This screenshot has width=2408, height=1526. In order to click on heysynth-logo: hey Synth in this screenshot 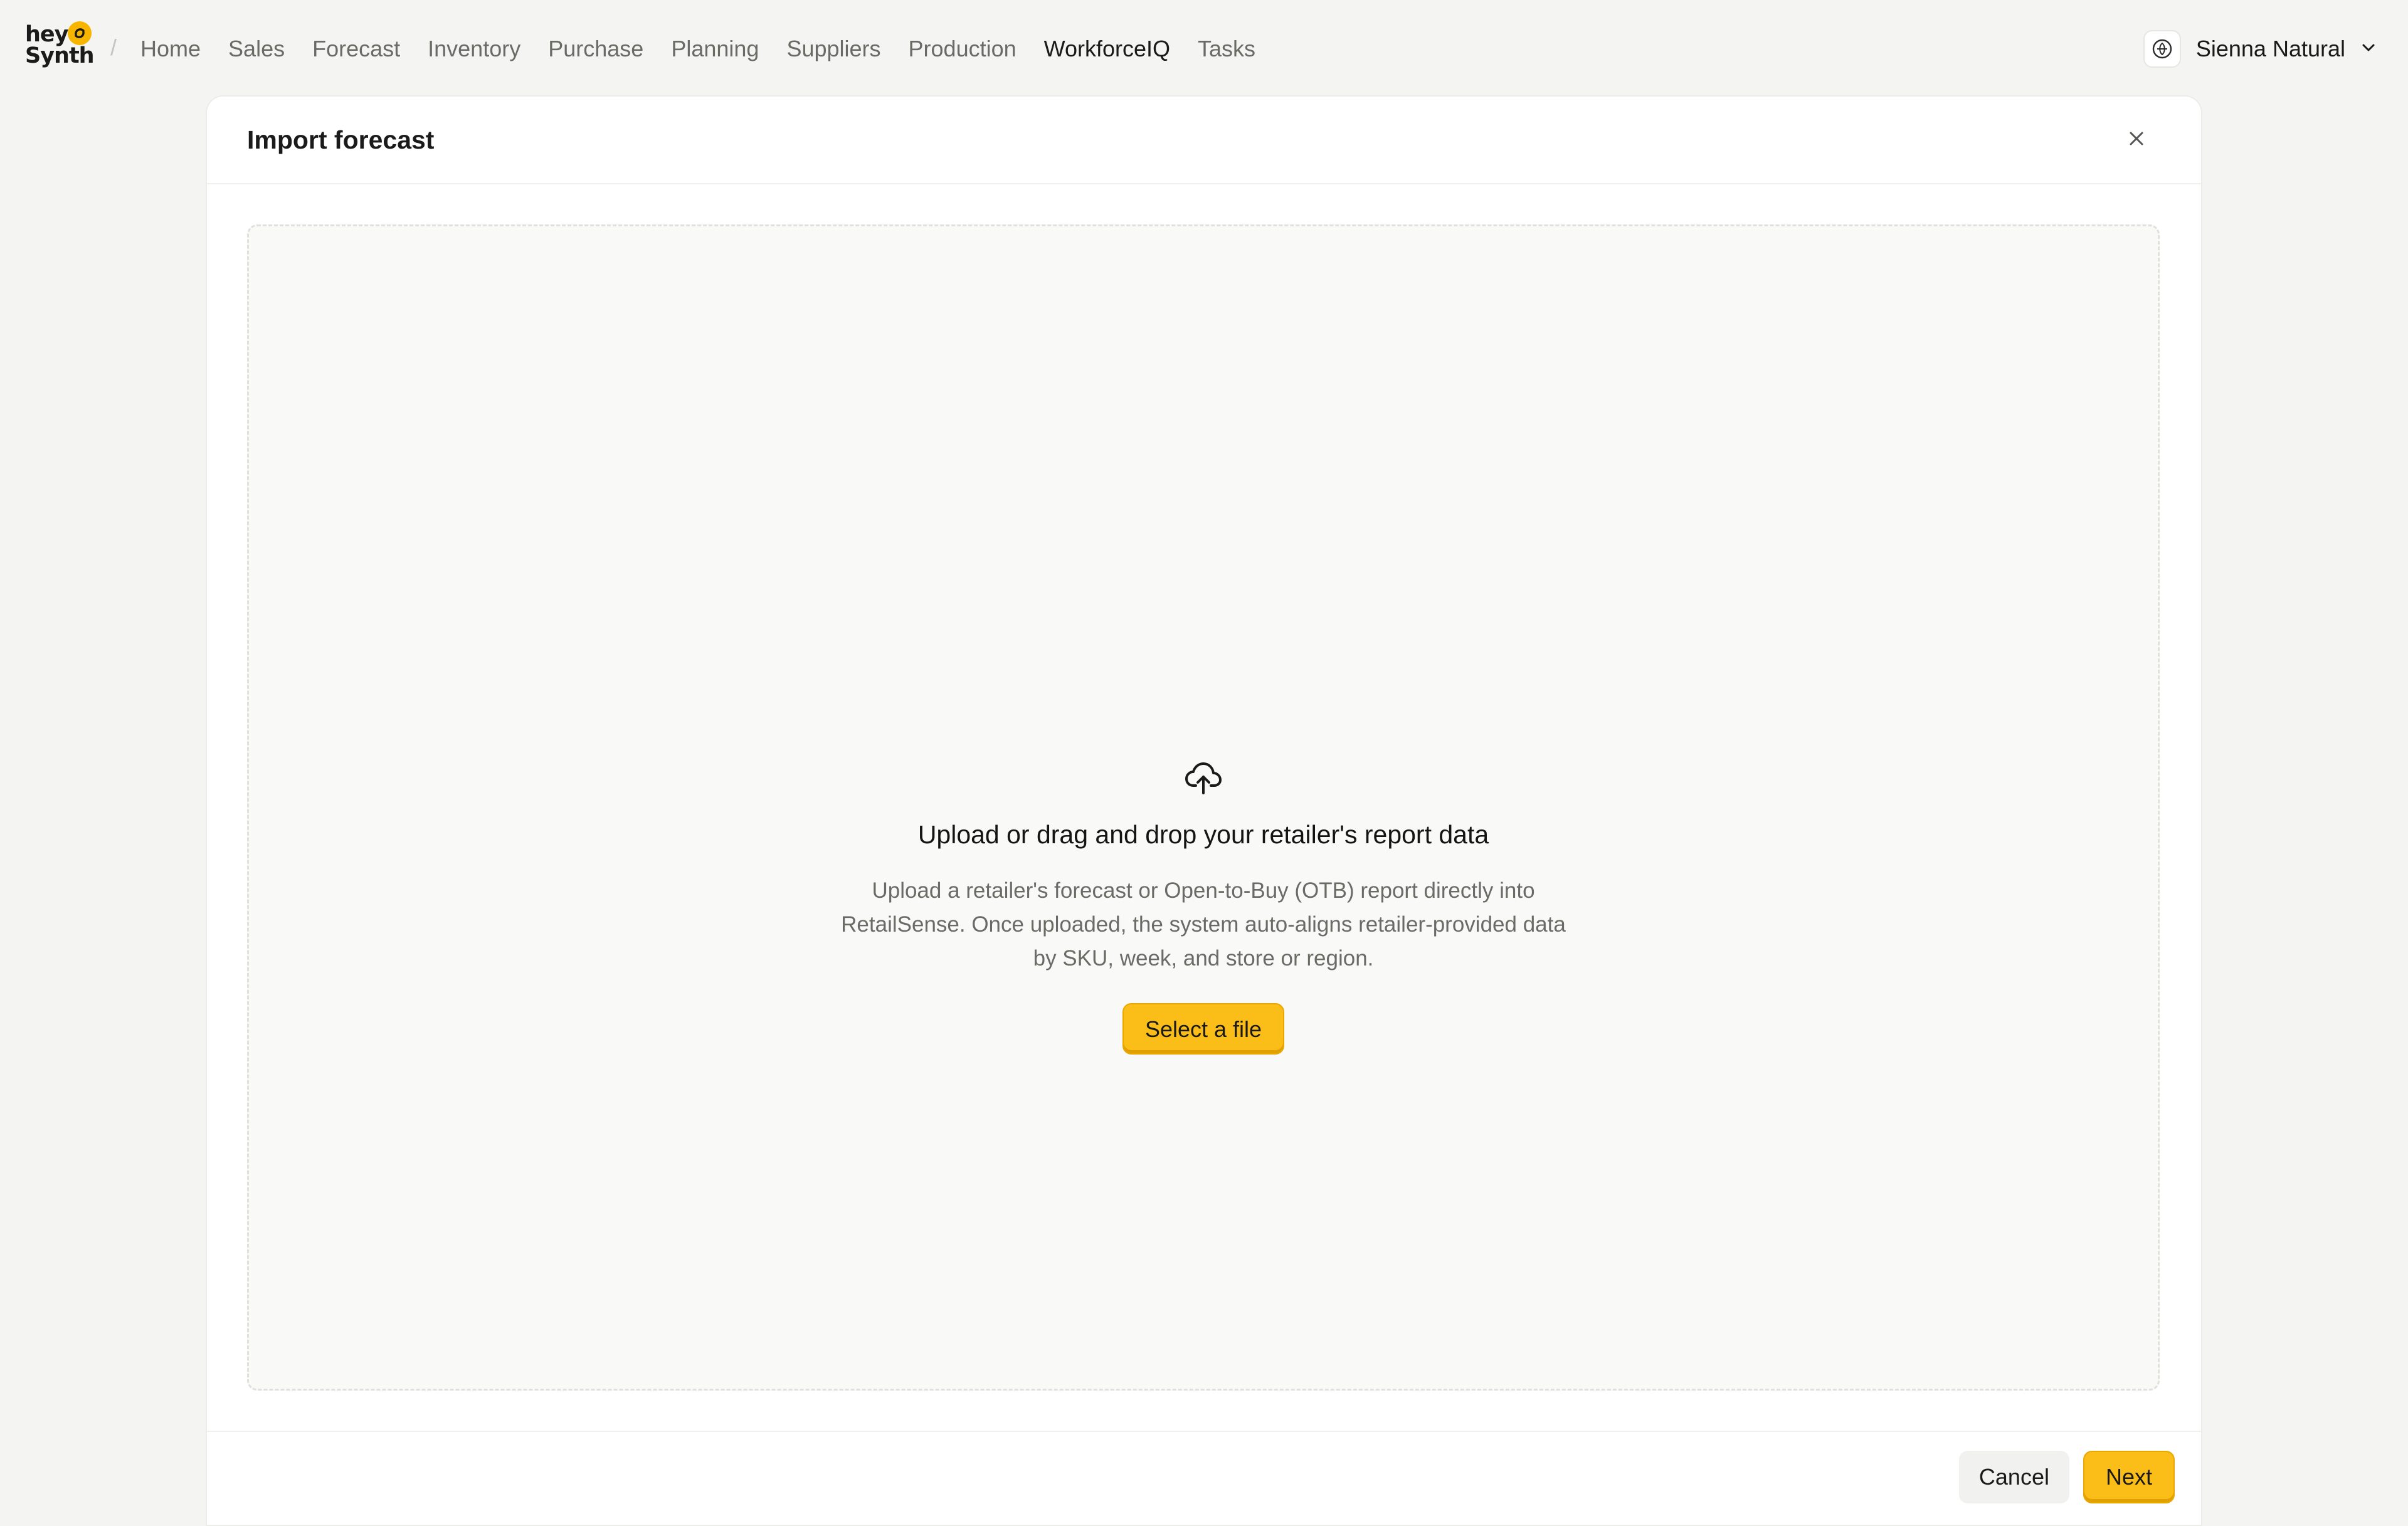, I will do `click(60, 47)`.